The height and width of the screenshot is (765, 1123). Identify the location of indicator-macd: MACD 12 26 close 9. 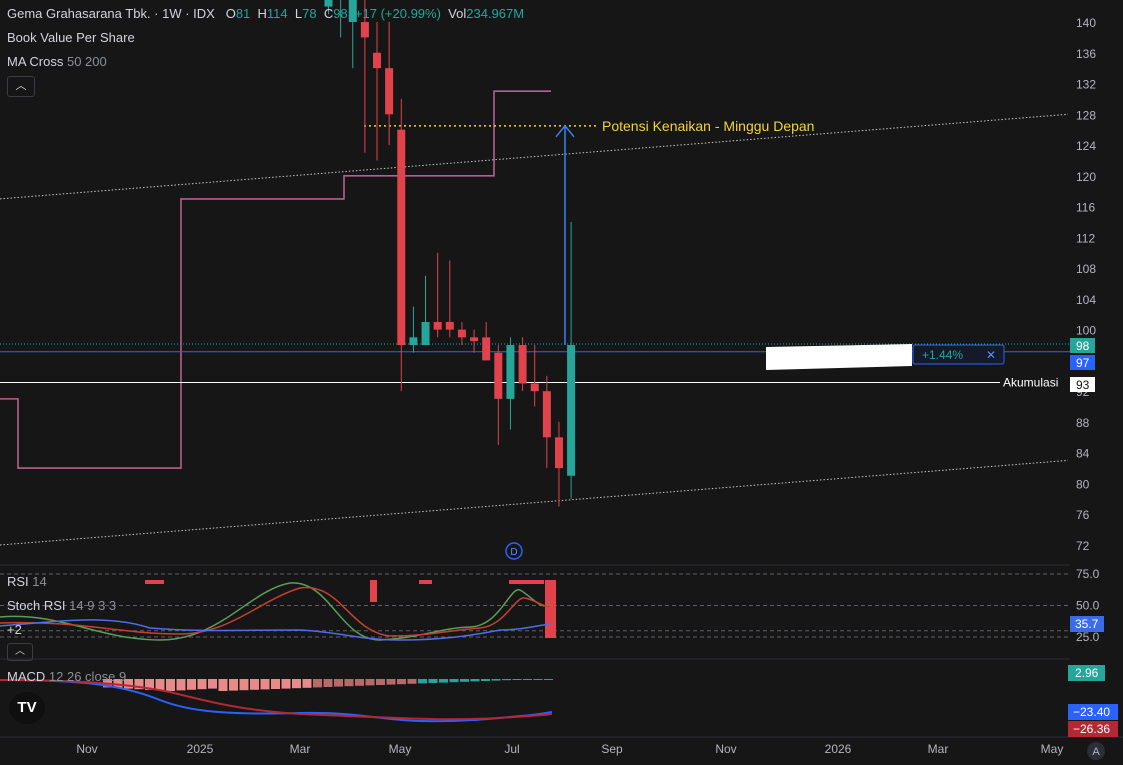
(66, 676).